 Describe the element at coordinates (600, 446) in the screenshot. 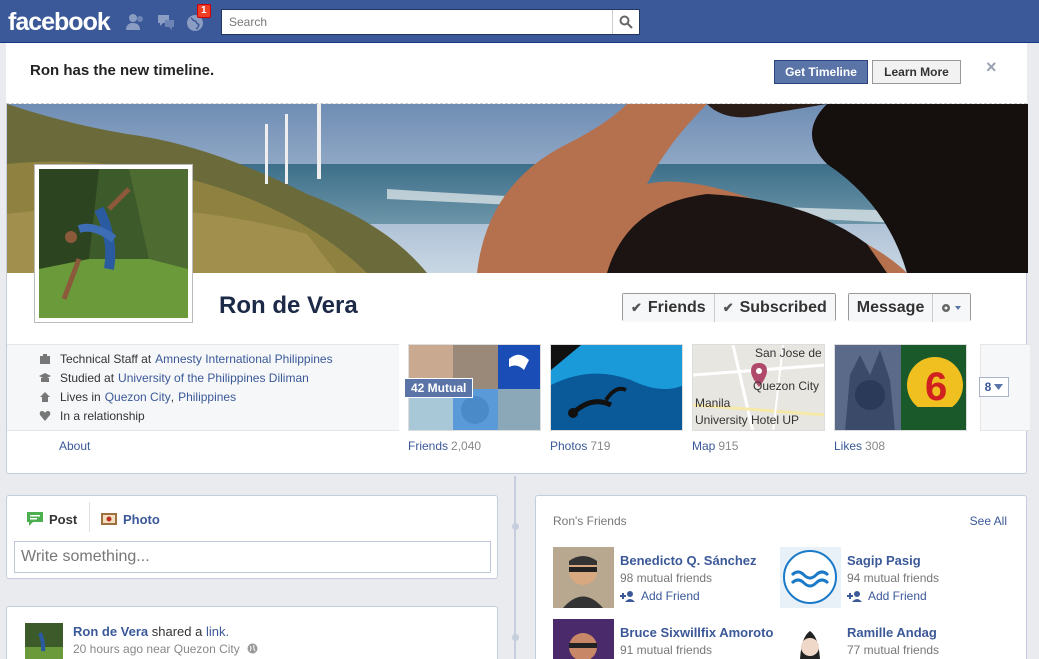

I see `photos-count: 719` at that location.